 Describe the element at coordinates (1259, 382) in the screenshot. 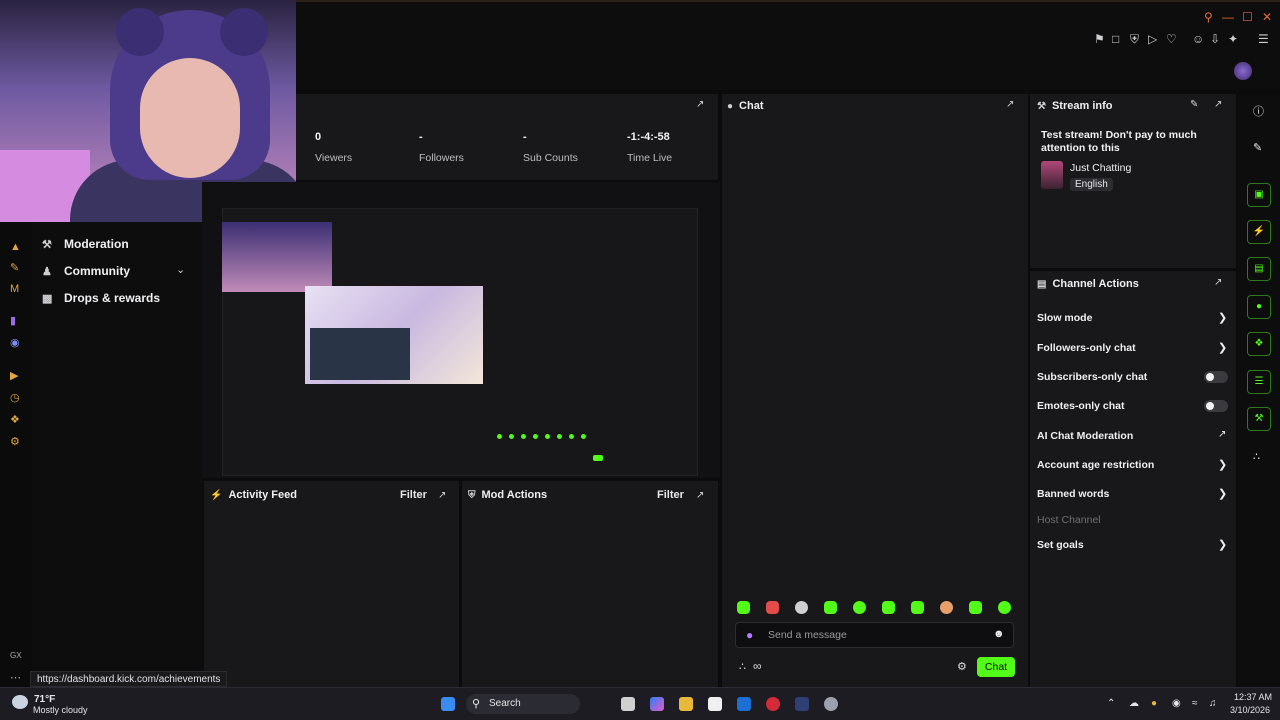

I see `layers-icon: ☰` at that location.